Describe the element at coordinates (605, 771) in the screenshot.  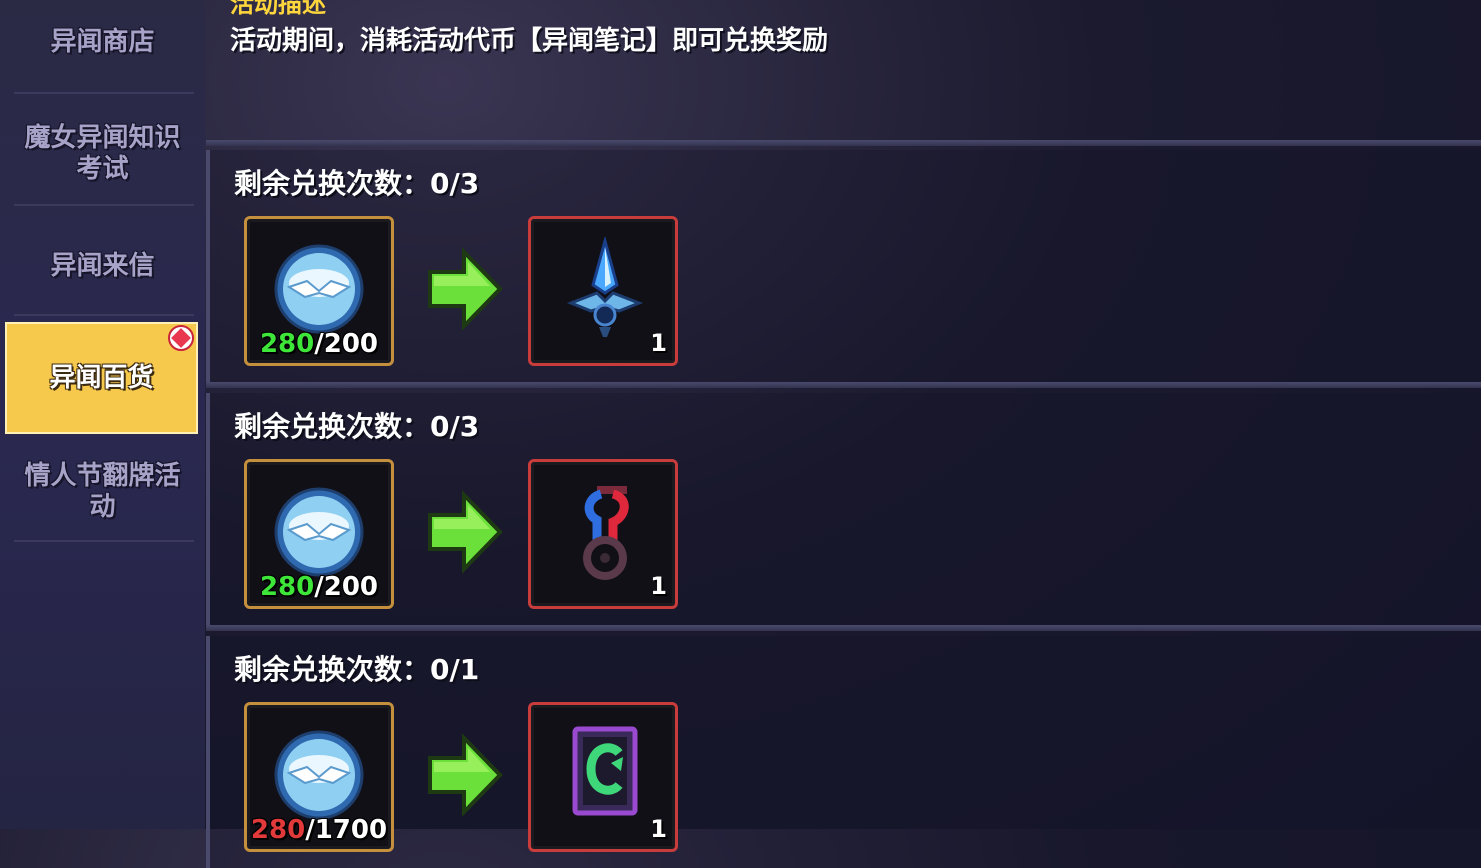
I see `green-c-card-icon` at that location.